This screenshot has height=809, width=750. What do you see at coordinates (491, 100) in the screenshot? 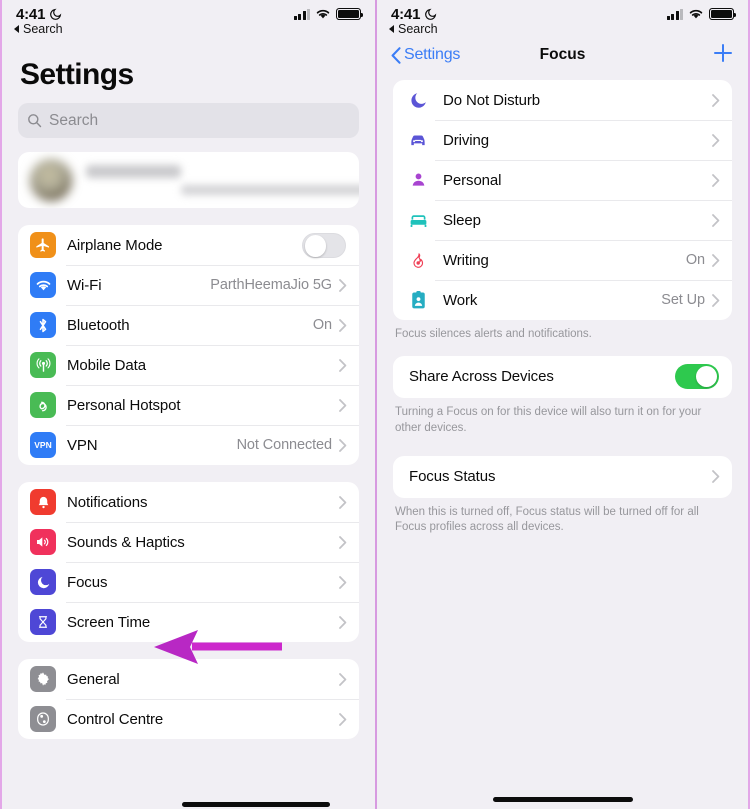
I see `row-label: Do Not Disturb` at bounding box center [491, 100].